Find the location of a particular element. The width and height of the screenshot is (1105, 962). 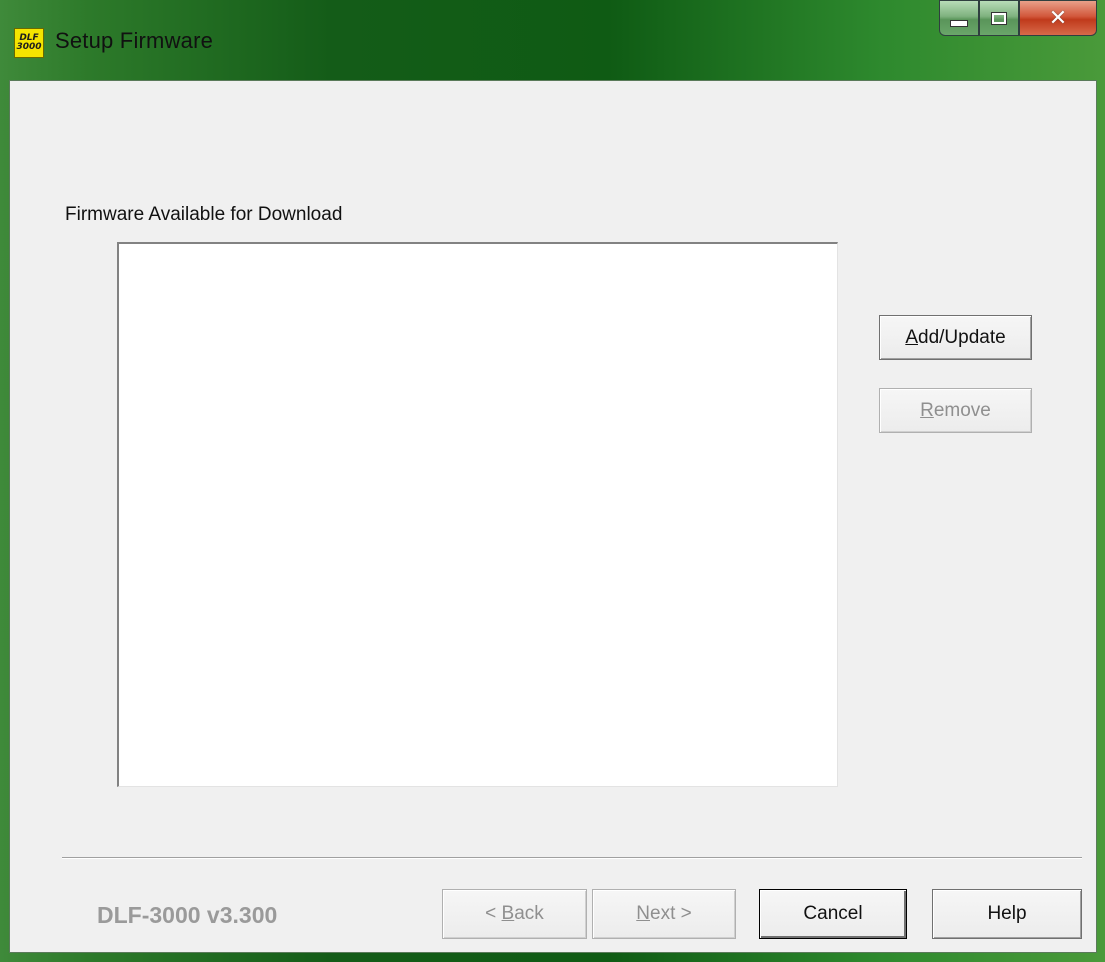

add-update-button: Add/Update is located at coordinates (955, 337).